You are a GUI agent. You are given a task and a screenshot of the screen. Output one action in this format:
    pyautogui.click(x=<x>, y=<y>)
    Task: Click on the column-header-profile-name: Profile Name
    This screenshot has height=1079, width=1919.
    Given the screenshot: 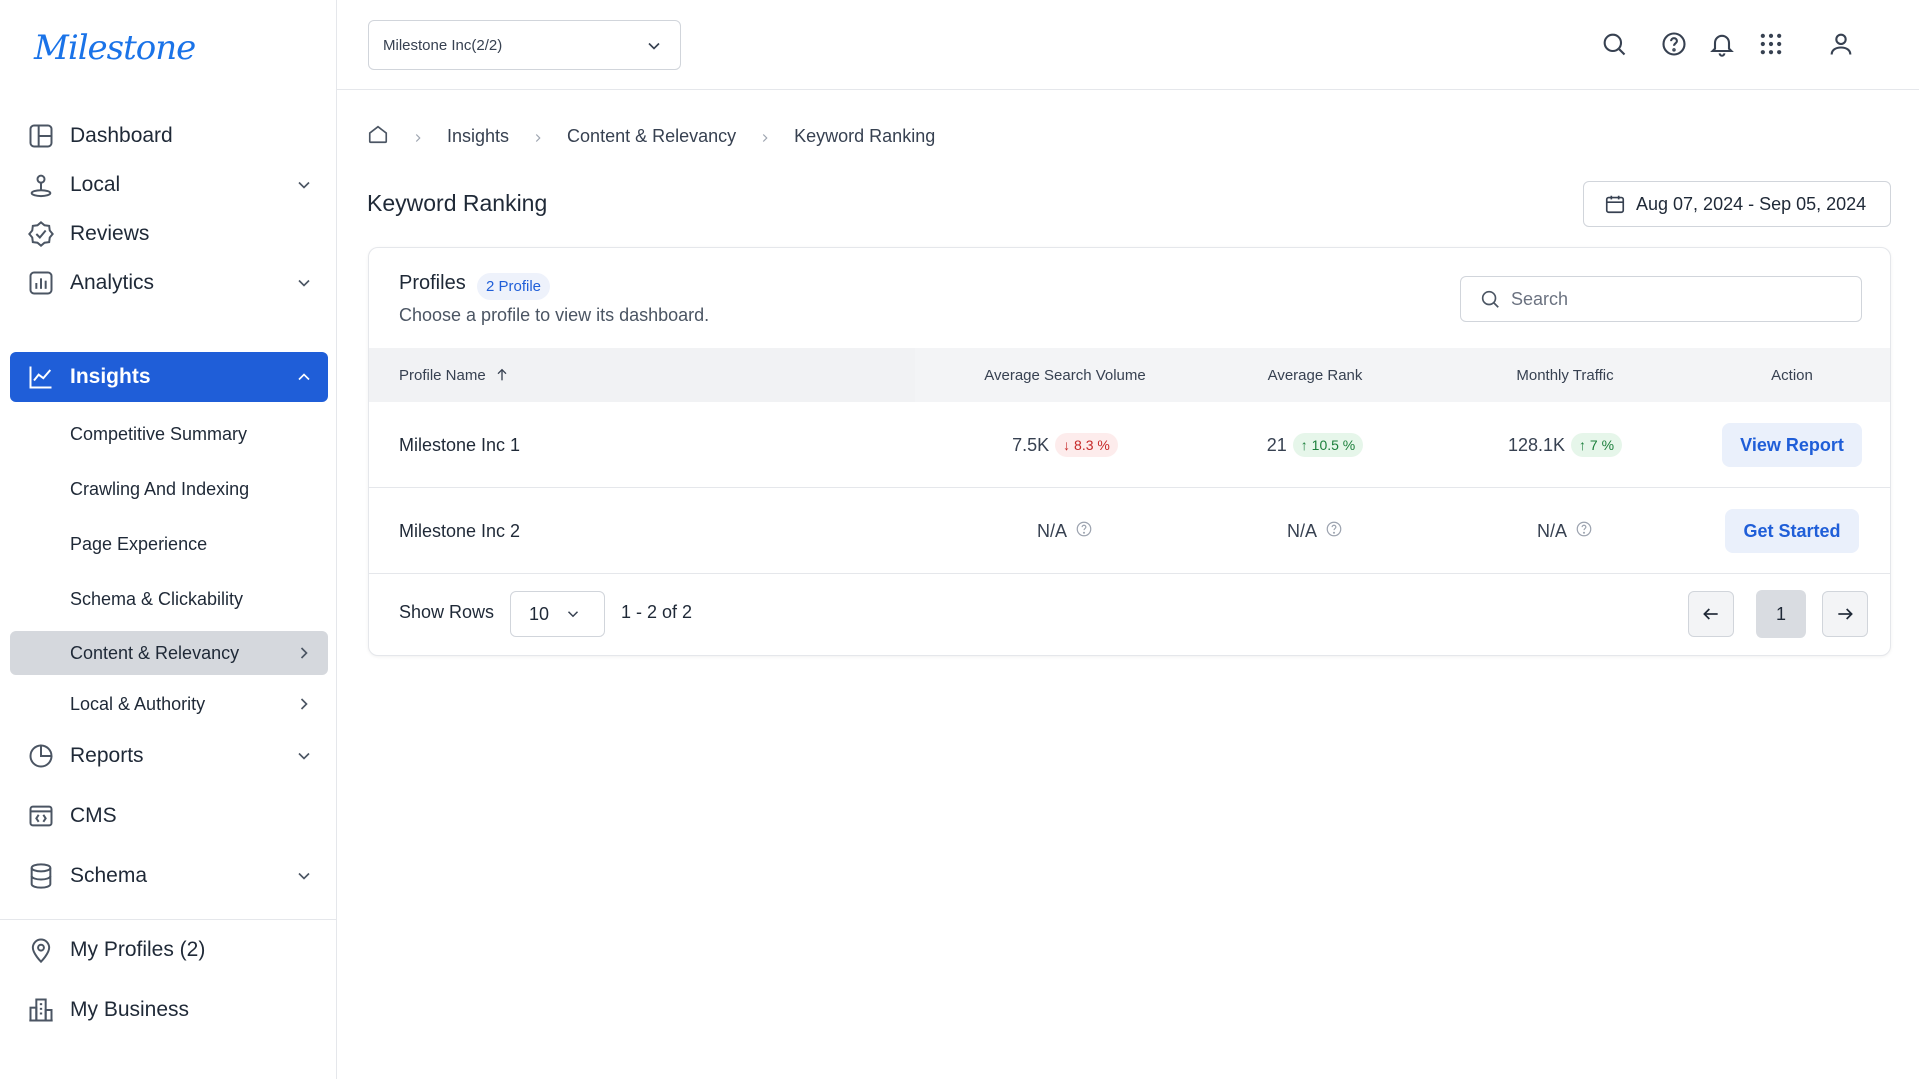 What is the action you would take?
    pyautogui.click(x=549, y=375)
    